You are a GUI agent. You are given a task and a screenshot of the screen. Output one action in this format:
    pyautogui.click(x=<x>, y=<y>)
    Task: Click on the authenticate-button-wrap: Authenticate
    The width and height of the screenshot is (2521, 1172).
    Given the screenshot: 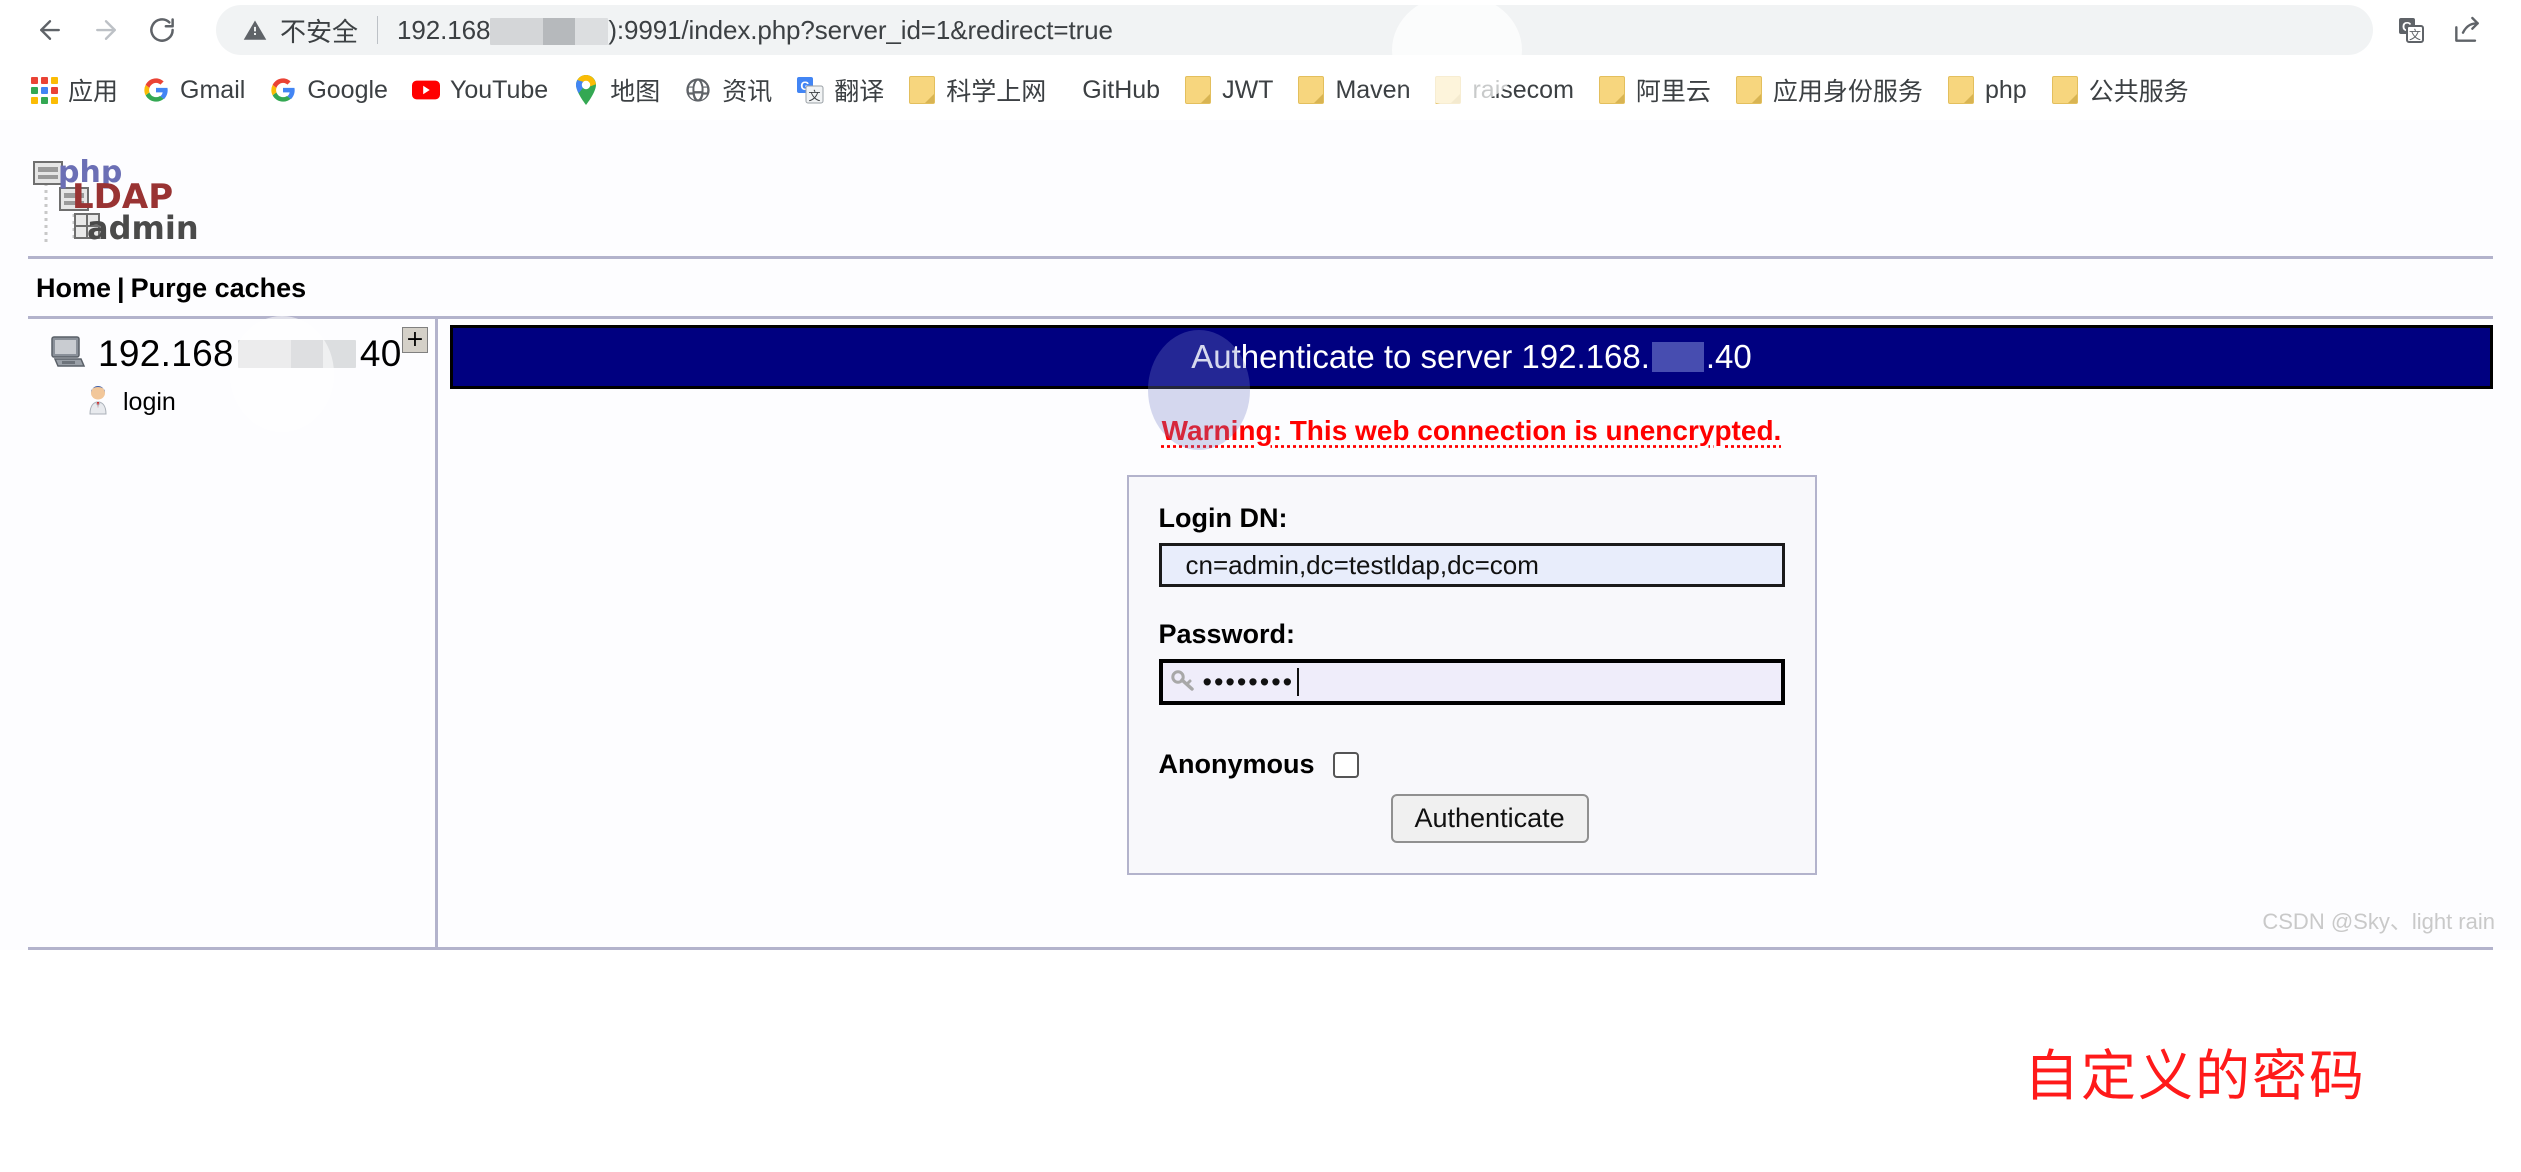 What is the action you would take?
    pyautogui.click(x=1472, y=818)
    